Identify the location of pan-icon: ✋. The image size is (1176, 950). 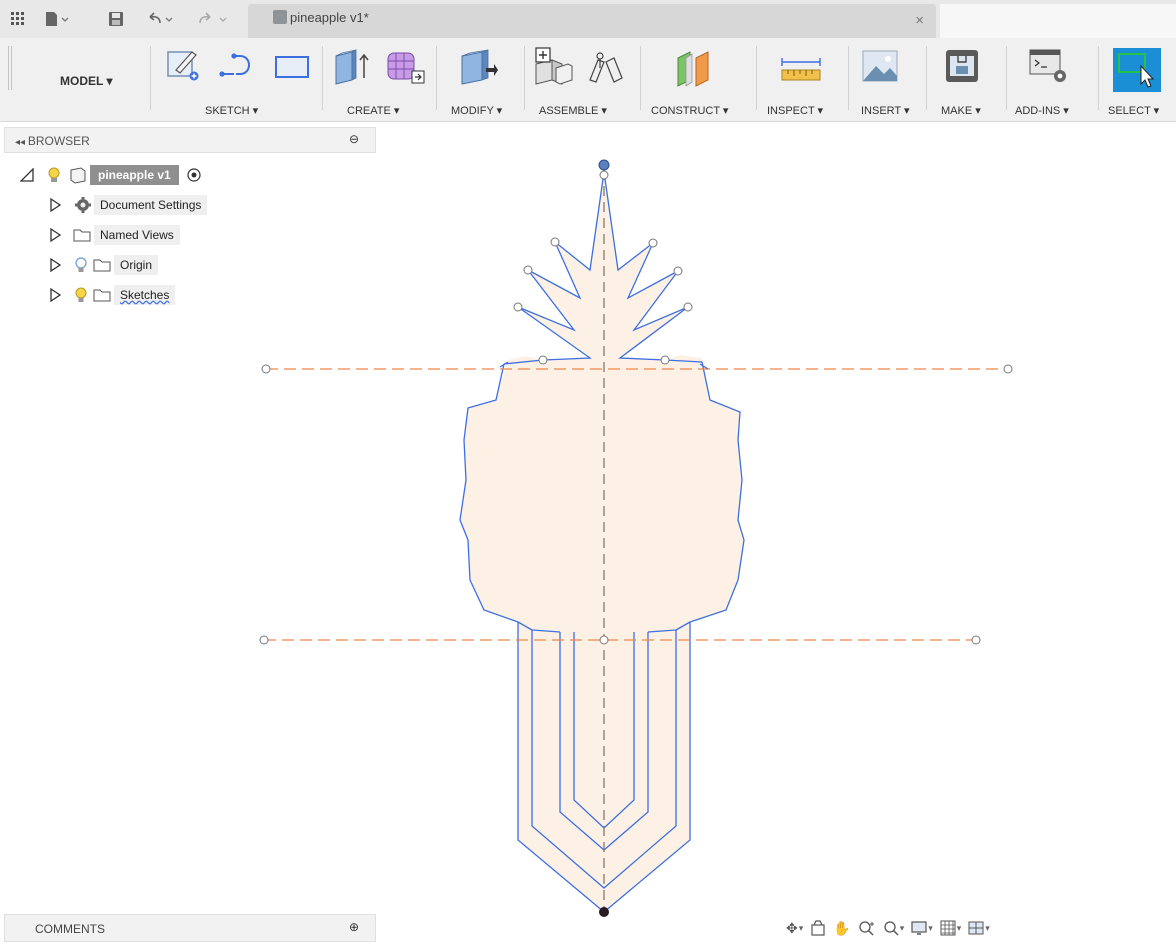
(841, 928).